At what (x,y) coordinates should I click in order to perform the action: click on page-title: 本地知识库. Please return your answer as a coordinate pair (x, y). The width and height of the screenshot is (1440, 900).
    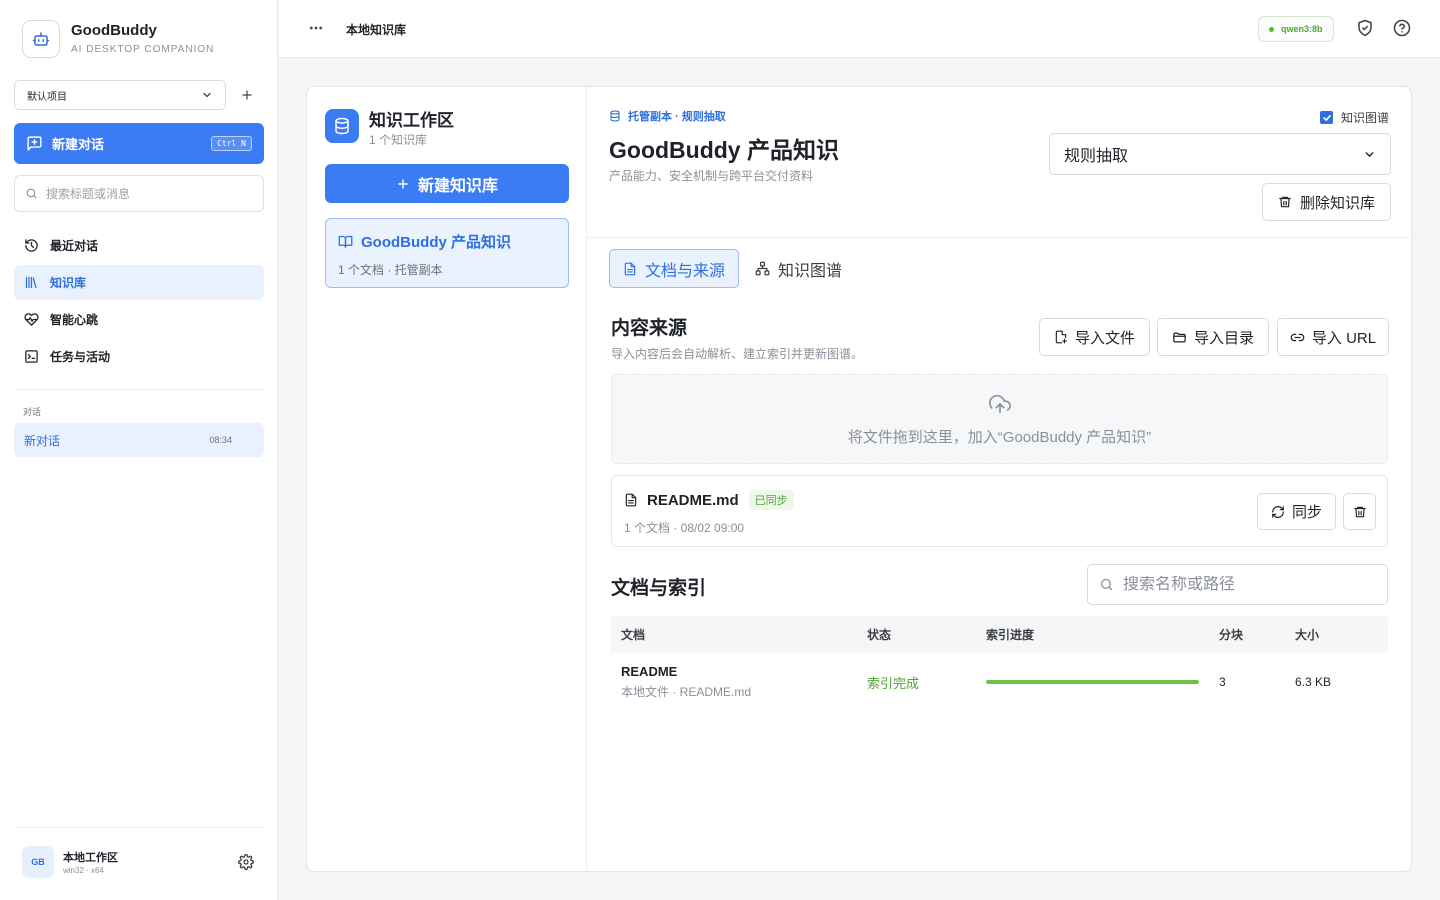
    Looking at the image, I should click on (376, 30).